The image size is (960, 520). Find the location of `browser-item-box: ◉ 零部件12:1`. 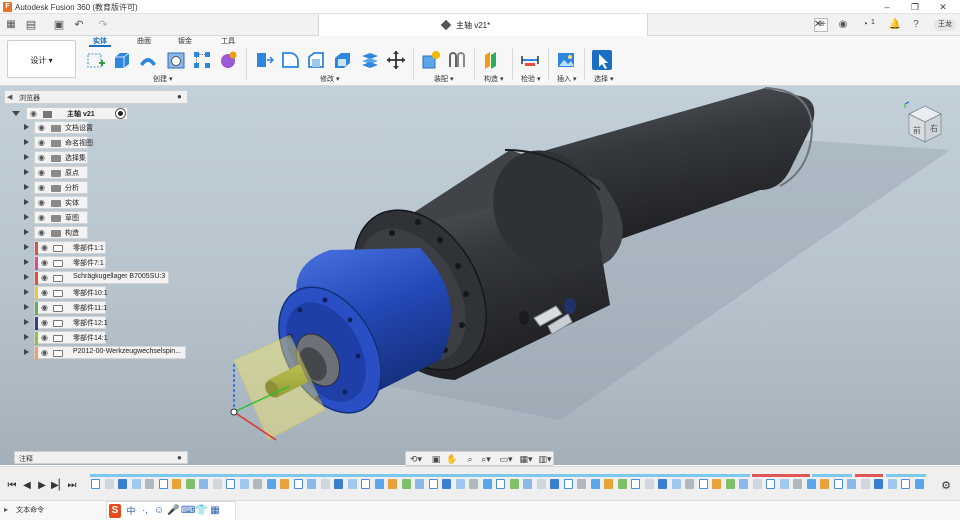

browser-item-box: ◉ 零部件12:1 is located at coordinates (71, 323).